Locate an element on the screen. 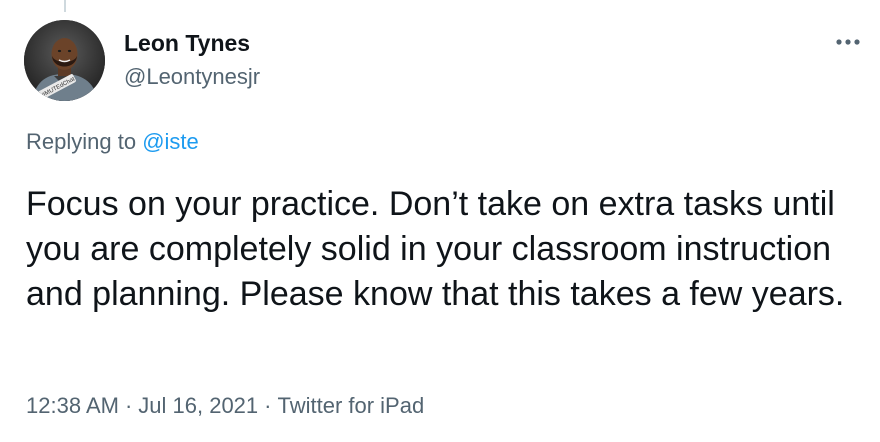 The height and width of the screenshot is (442, 880). avatar: #MUTEdChat is located at coordinates (64, 60).